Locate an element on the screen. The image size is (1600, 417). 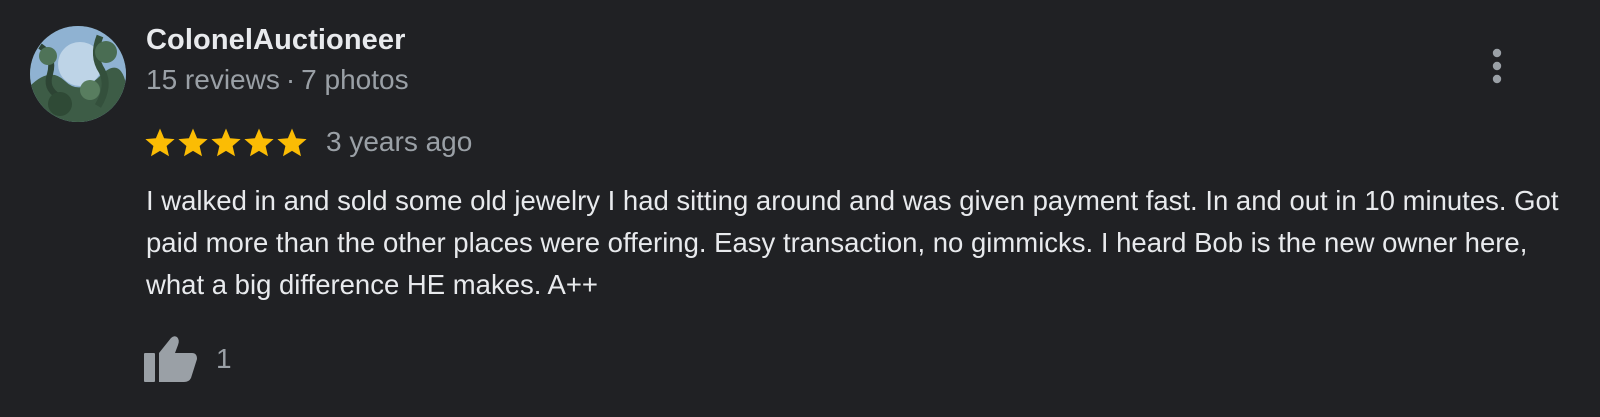
more-vert-icon is located at coordinates (1497, 66).